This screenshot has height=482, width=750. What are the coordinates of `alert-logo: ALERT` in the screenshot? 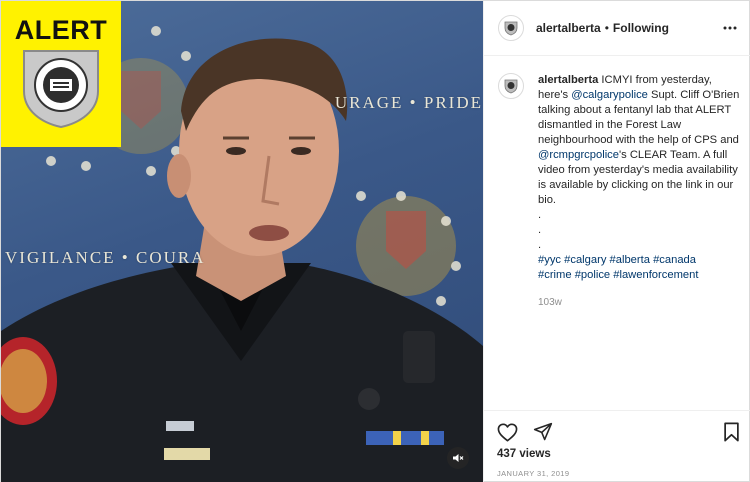 It's located at (61, 74).